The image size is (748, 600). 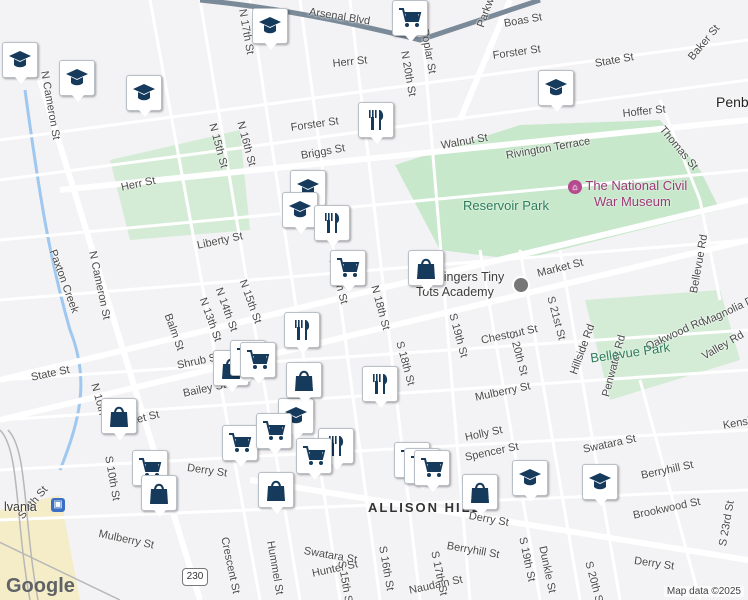 What do you see at coordinates (636, 185) in the screenshot?
I see `museum-name-line1: The National Civil` at bounding box center [636, 185].